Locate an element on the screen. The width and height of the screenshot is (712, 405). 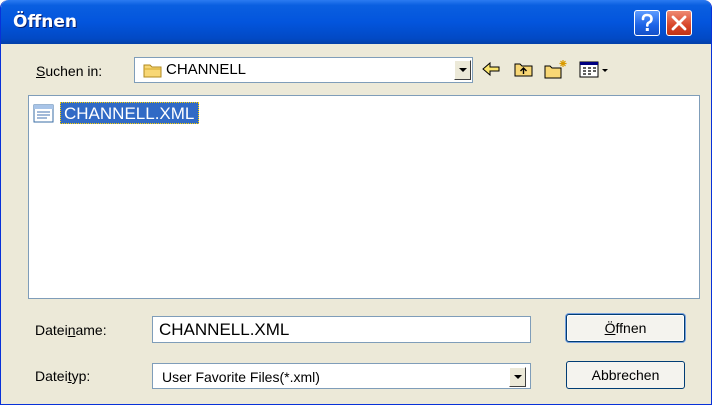
close-button is located at coordinates (679, 23).